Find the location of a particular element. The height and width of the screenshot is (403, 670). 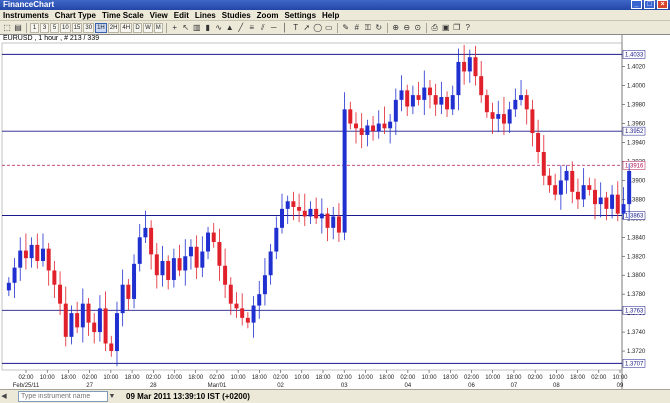

select-icon: ⬚ is located at coordinates (7, 28).